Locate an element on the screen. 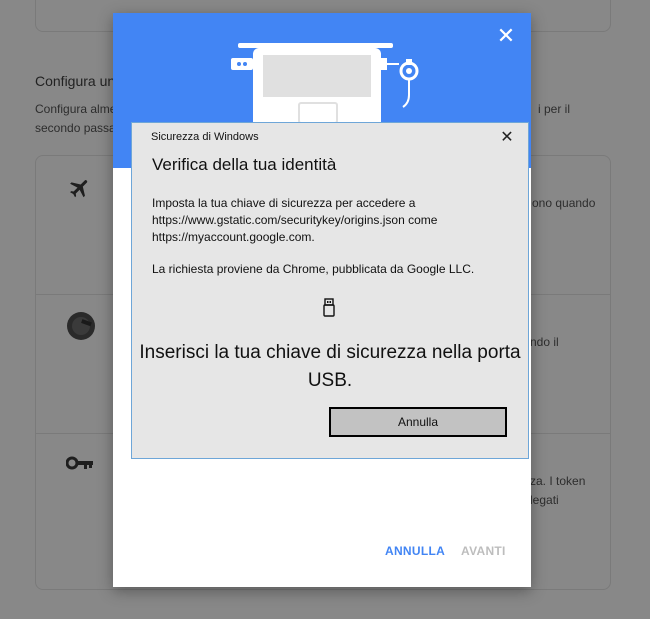 The image size is (650, 619). cancel-button: ANNULLA is located at coordinates (415, 551).